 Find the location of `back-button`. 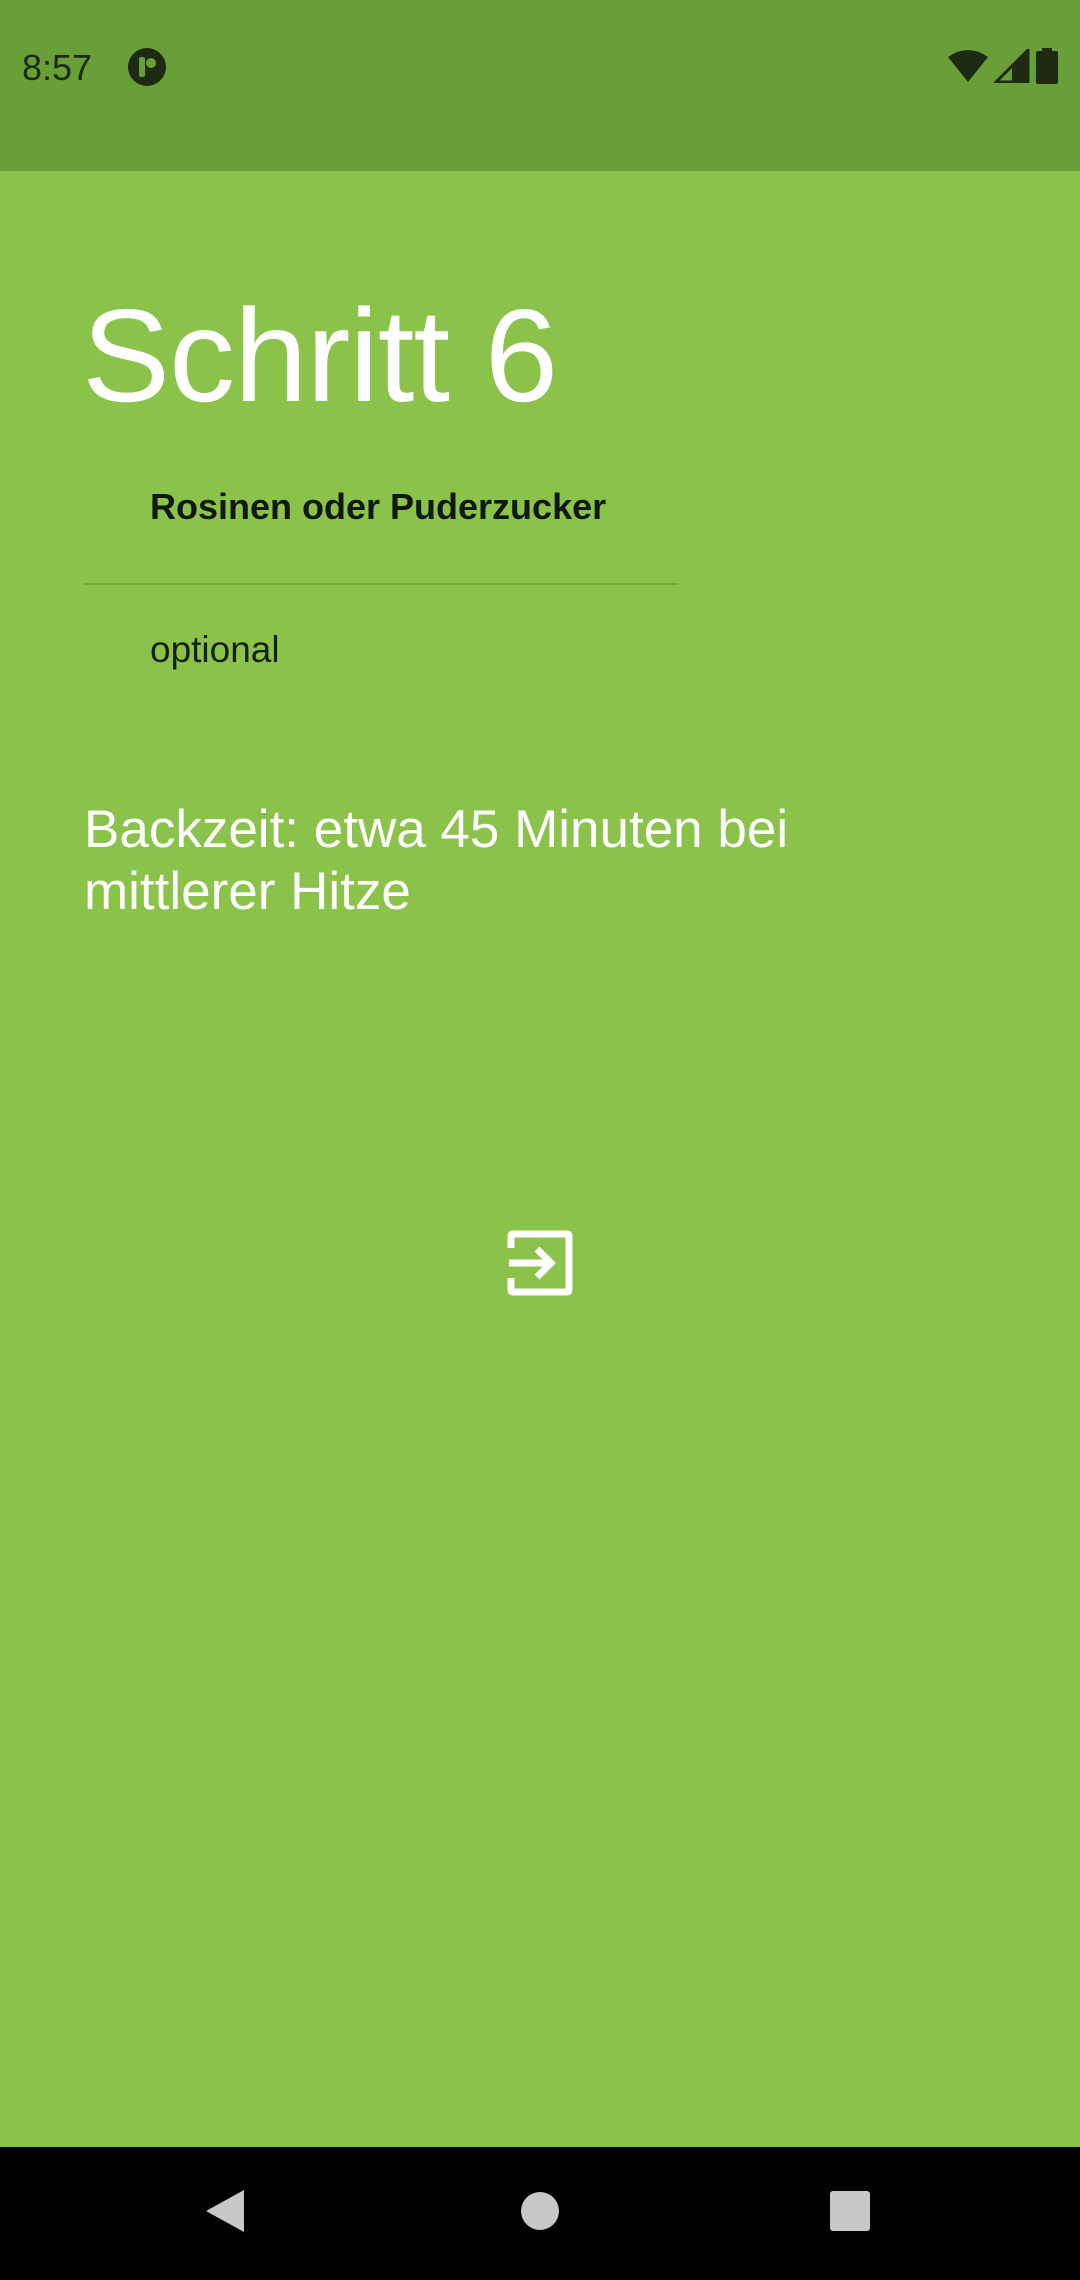

back-button is located at coordinates (225, 2213).